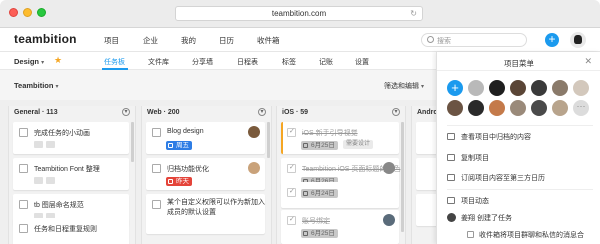 This screenshot has width=600, height=244. What do you see at coordinates (489, 137) in the screenshot?
I see `menu-view-archive: 查看项目中归档的内容` at bounding box center [489, 137].